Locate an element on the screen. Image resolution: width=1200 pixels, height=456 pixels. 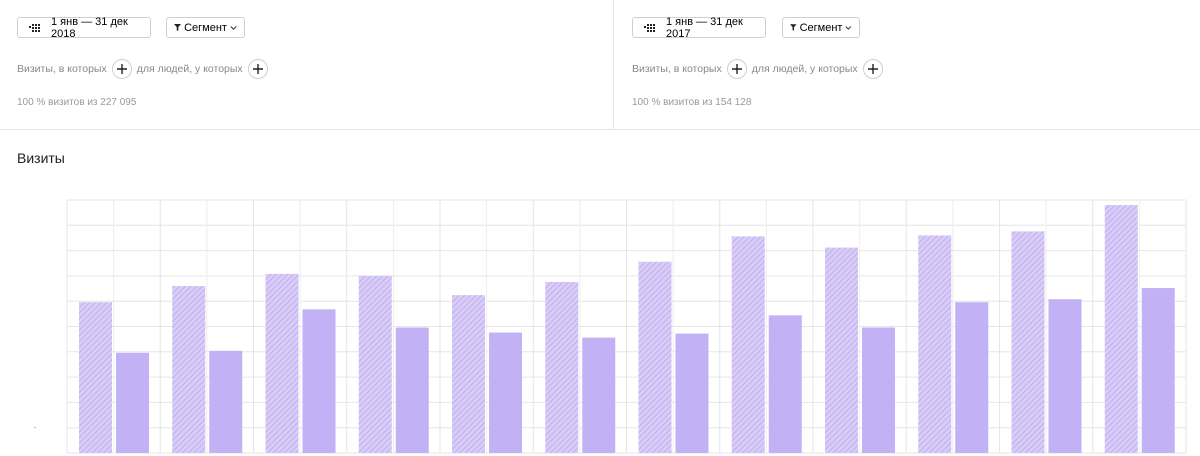
date-range-button: 1 янв — 31 дек 2018 is located at coordinates (84, 27).